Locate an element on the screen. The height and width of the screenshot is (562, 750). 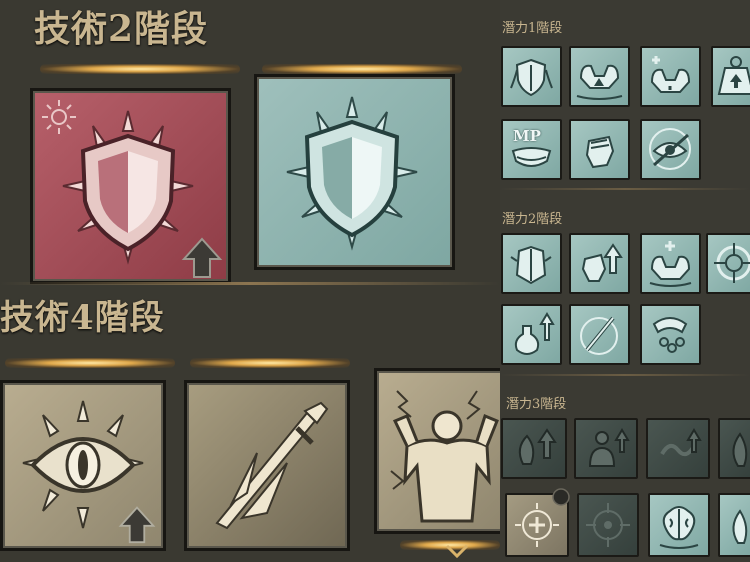
armor-plus-icon is located at coordinates (531, 265).